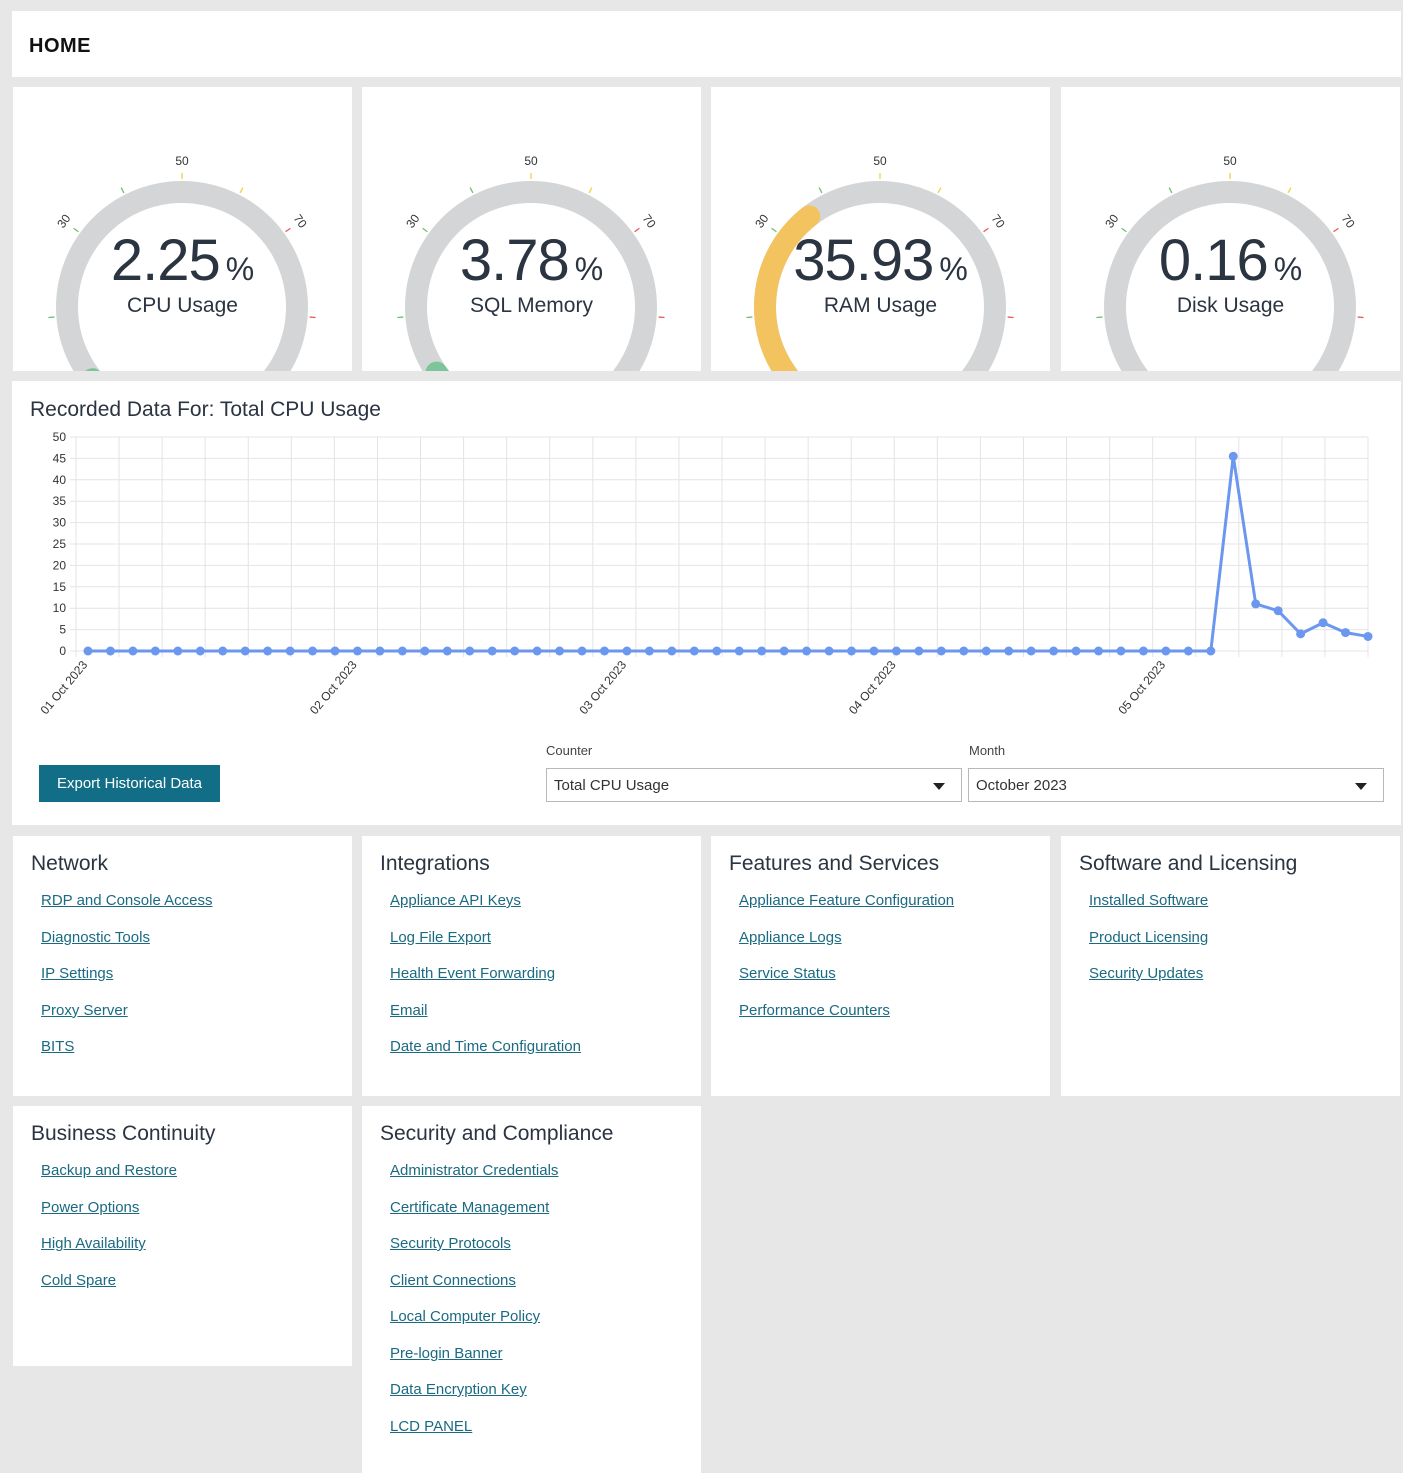 This screenshot has height=1473, width=1403. I want to click on high-availability-link: High Availability, so click(93, 1243).